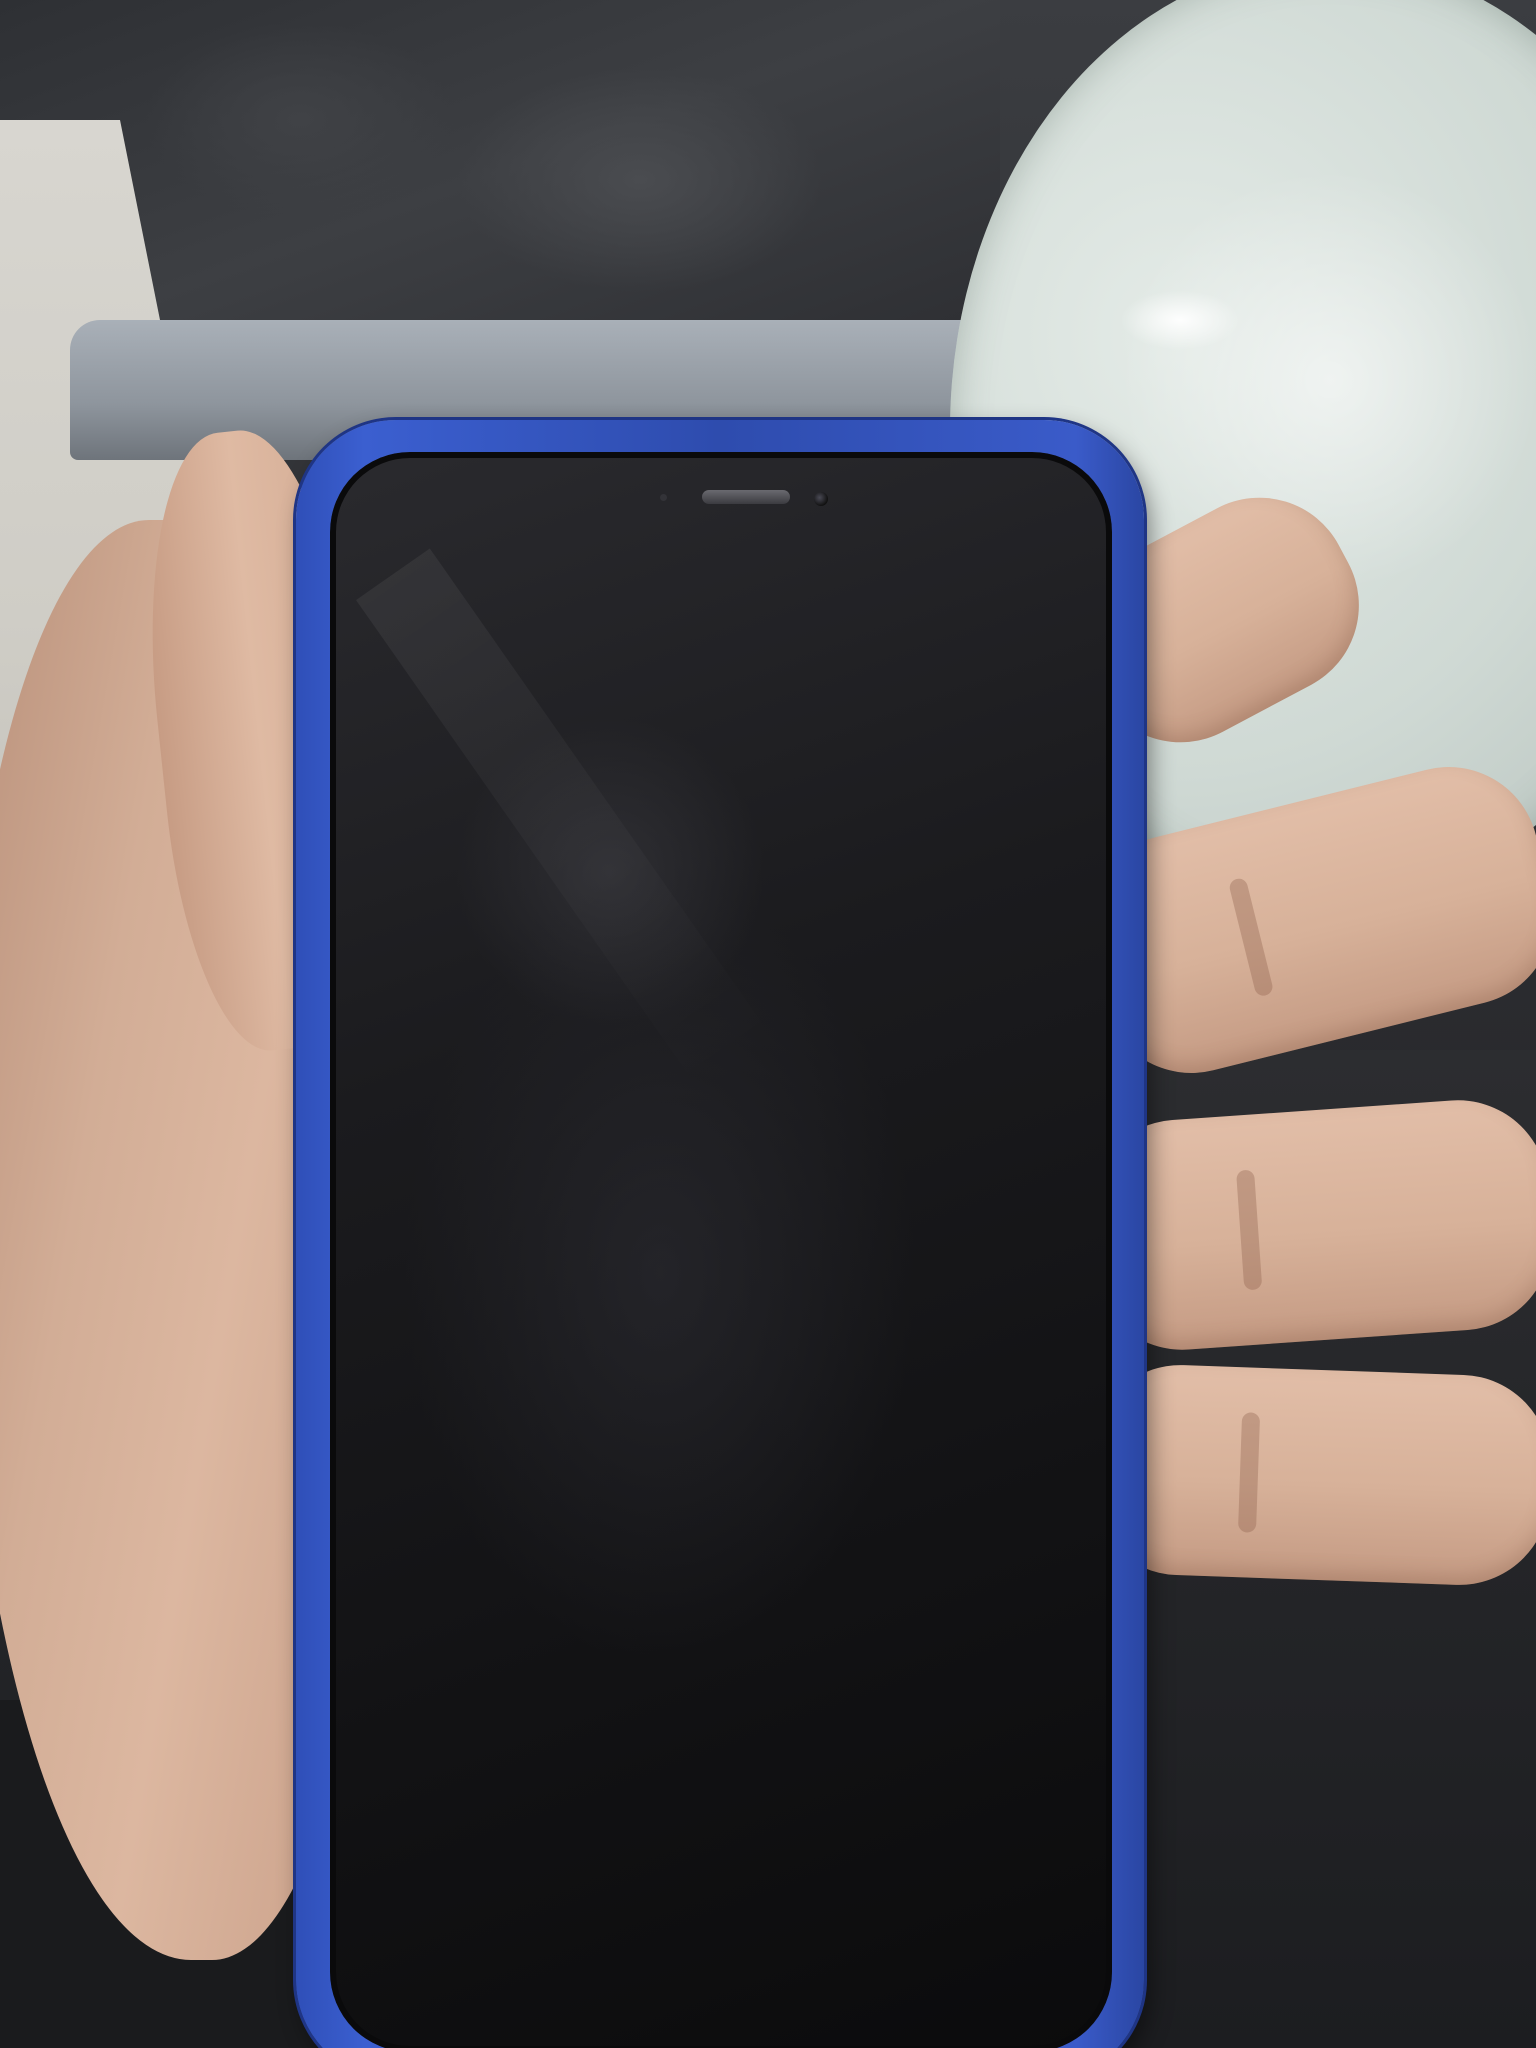 The image size is (1536, 2048). What do you see at coordinates (746, 497) in the screenshot?
I see `earpiece-icon` at bounding box center [746, 497].